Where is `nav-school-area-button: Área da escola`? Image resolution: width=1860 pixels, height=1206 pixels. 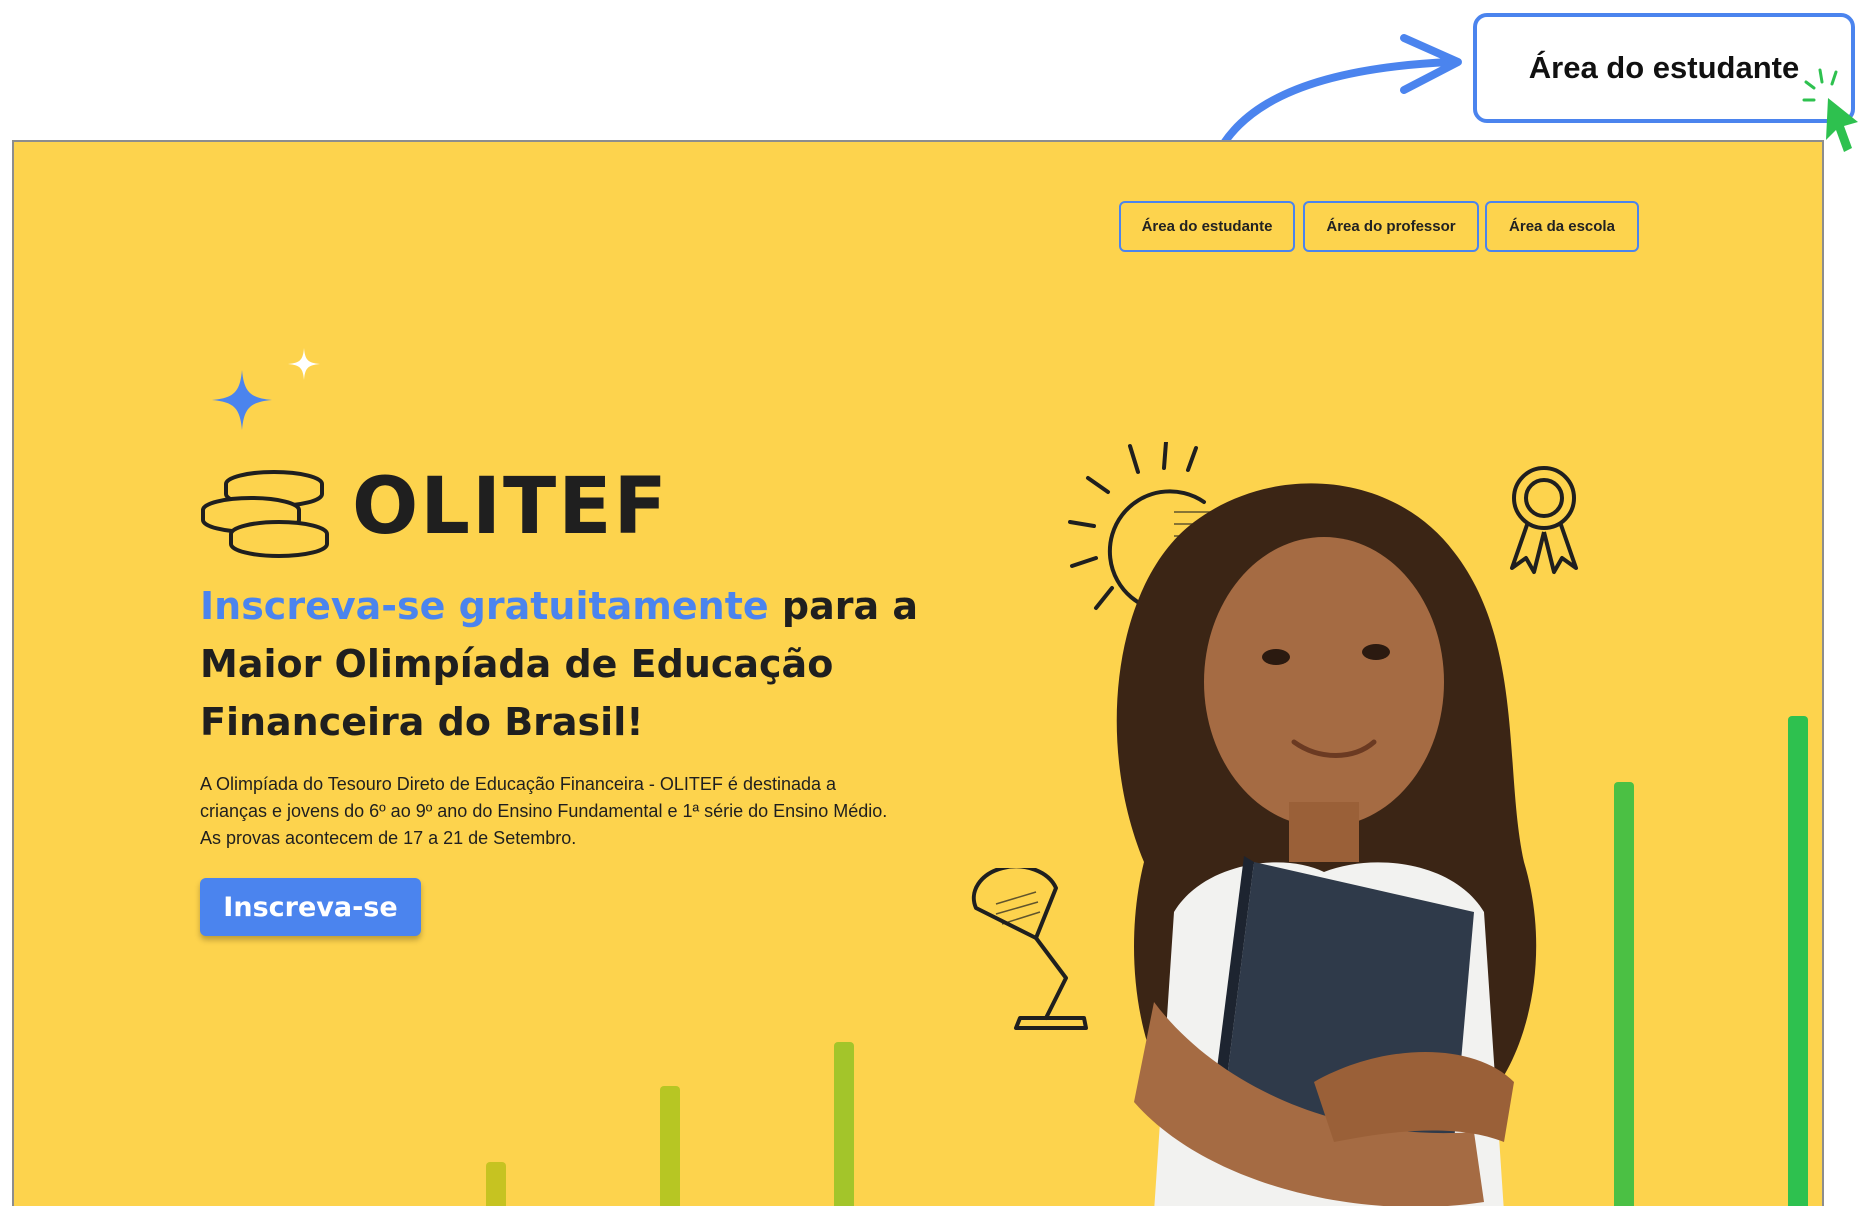
nav-school-area-button: Área da escola is located at coordinates (1562, 226).